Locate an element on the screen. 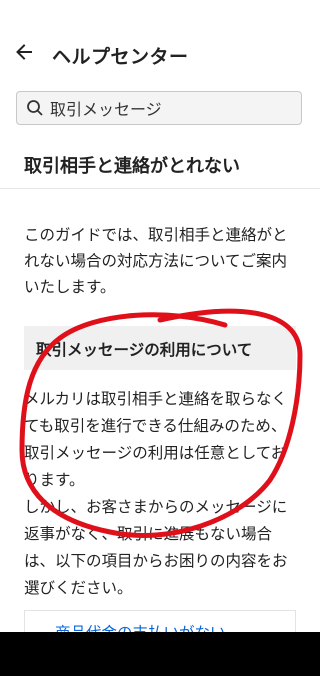 This screenshot has width=320, height=676. system-navigation-bar is located at coordinates (160, 654).